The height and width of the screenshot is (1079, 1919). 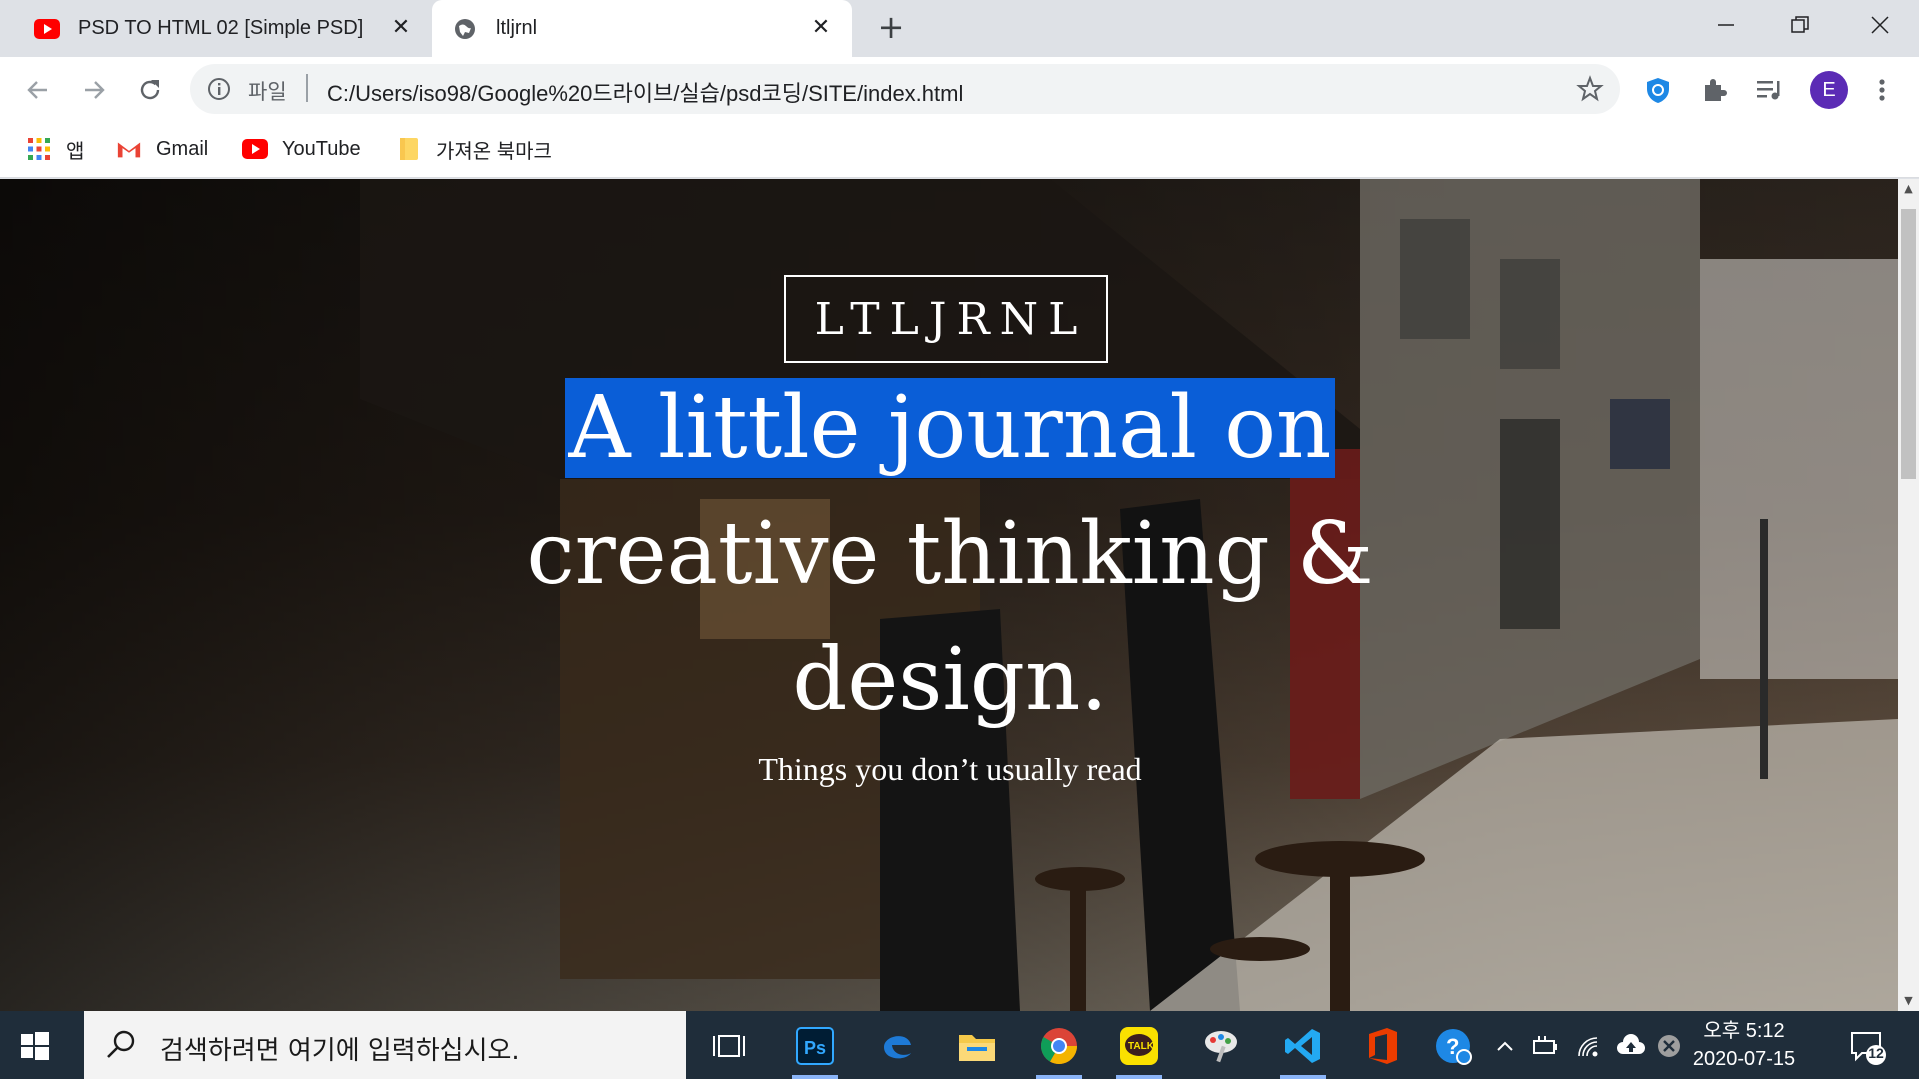 I want to click on bookmarks-bar: 앱 Gmail YouTube 가져온 북마크, so click(x=959, y=150).